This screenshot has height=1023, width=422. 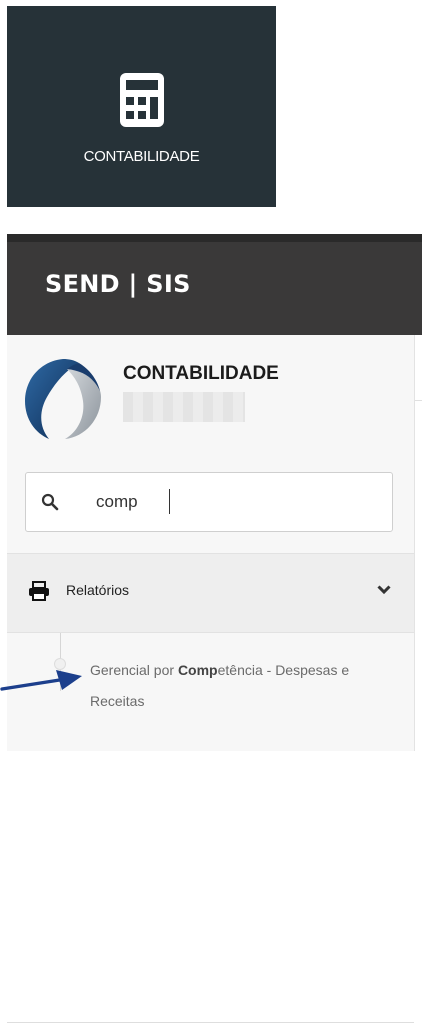 What do you see at coordinates (141, 100) in the screenshot?
I see `calculator-icon` at bounding box center [141, 100].